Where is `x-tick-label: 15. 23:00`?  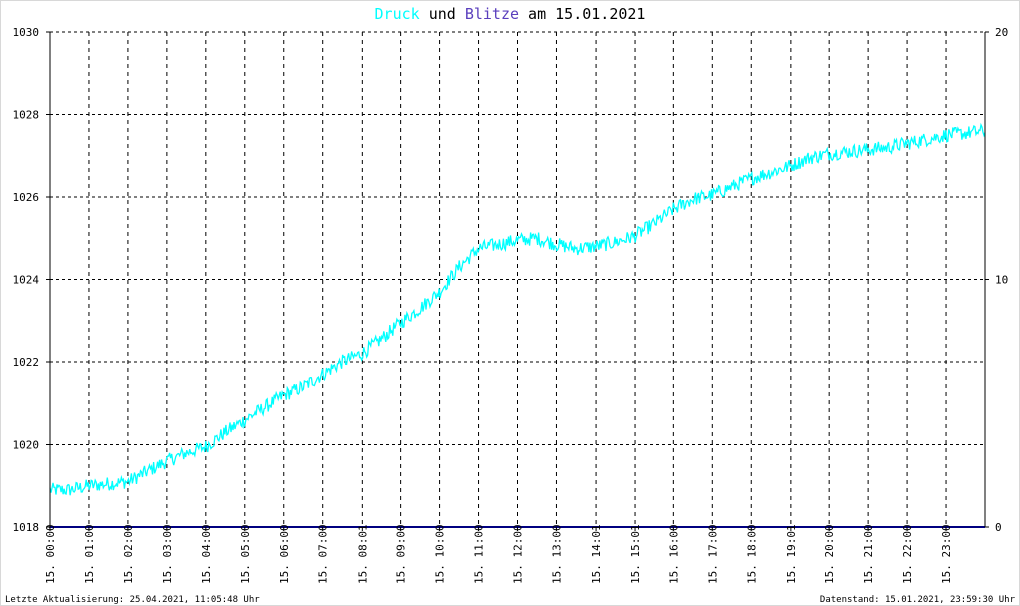 x-tick-label: 15. 23:00 is located at coordinates (946, 554).